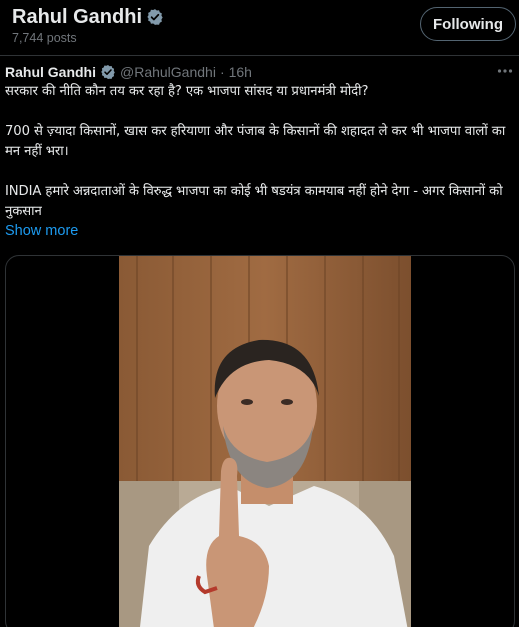 This screenshot has width=519, height=627. What do you see at coordinates (259, 25) in the screenshot?
I see `profile-header: Rahul Gandhi 7,744 posts Following` at bounding box center [259, 25].